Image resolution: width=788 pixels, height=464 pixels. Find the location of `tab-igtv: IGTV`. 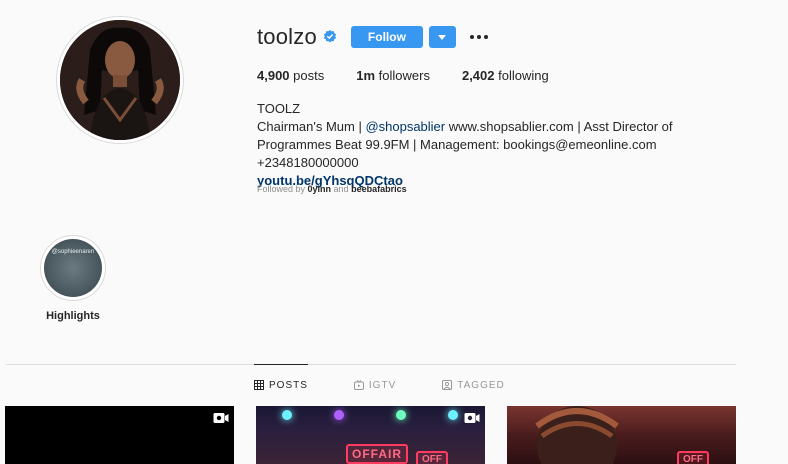

tab-igtv: IGTV is located at coordinates (375, 385).